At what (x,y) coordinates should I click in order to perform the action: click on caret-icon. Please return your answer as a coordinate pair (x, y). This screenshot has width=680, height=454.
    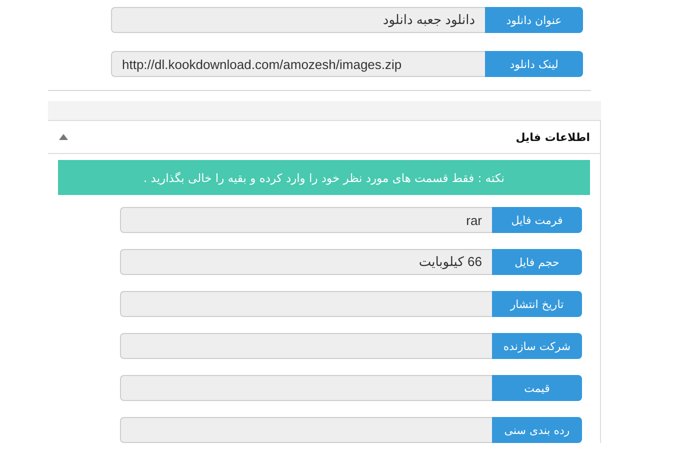
    Looking at the image, I should click on (63, 137).